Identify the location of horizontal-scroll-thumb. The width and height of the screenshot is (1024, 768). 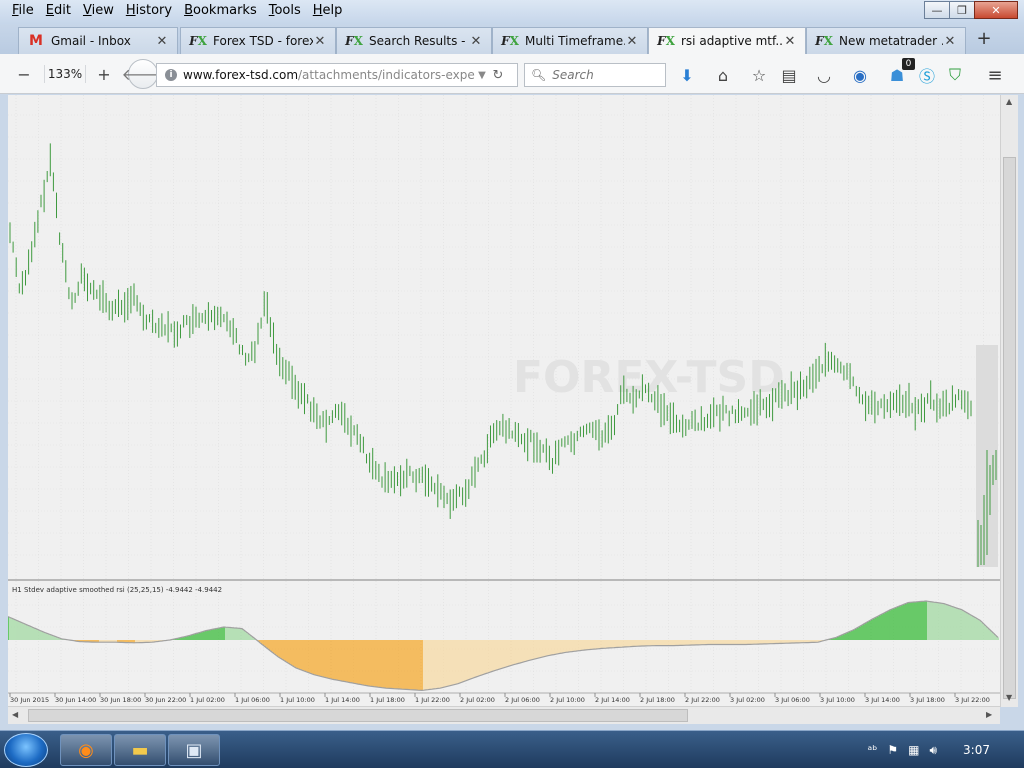
(358, 715).